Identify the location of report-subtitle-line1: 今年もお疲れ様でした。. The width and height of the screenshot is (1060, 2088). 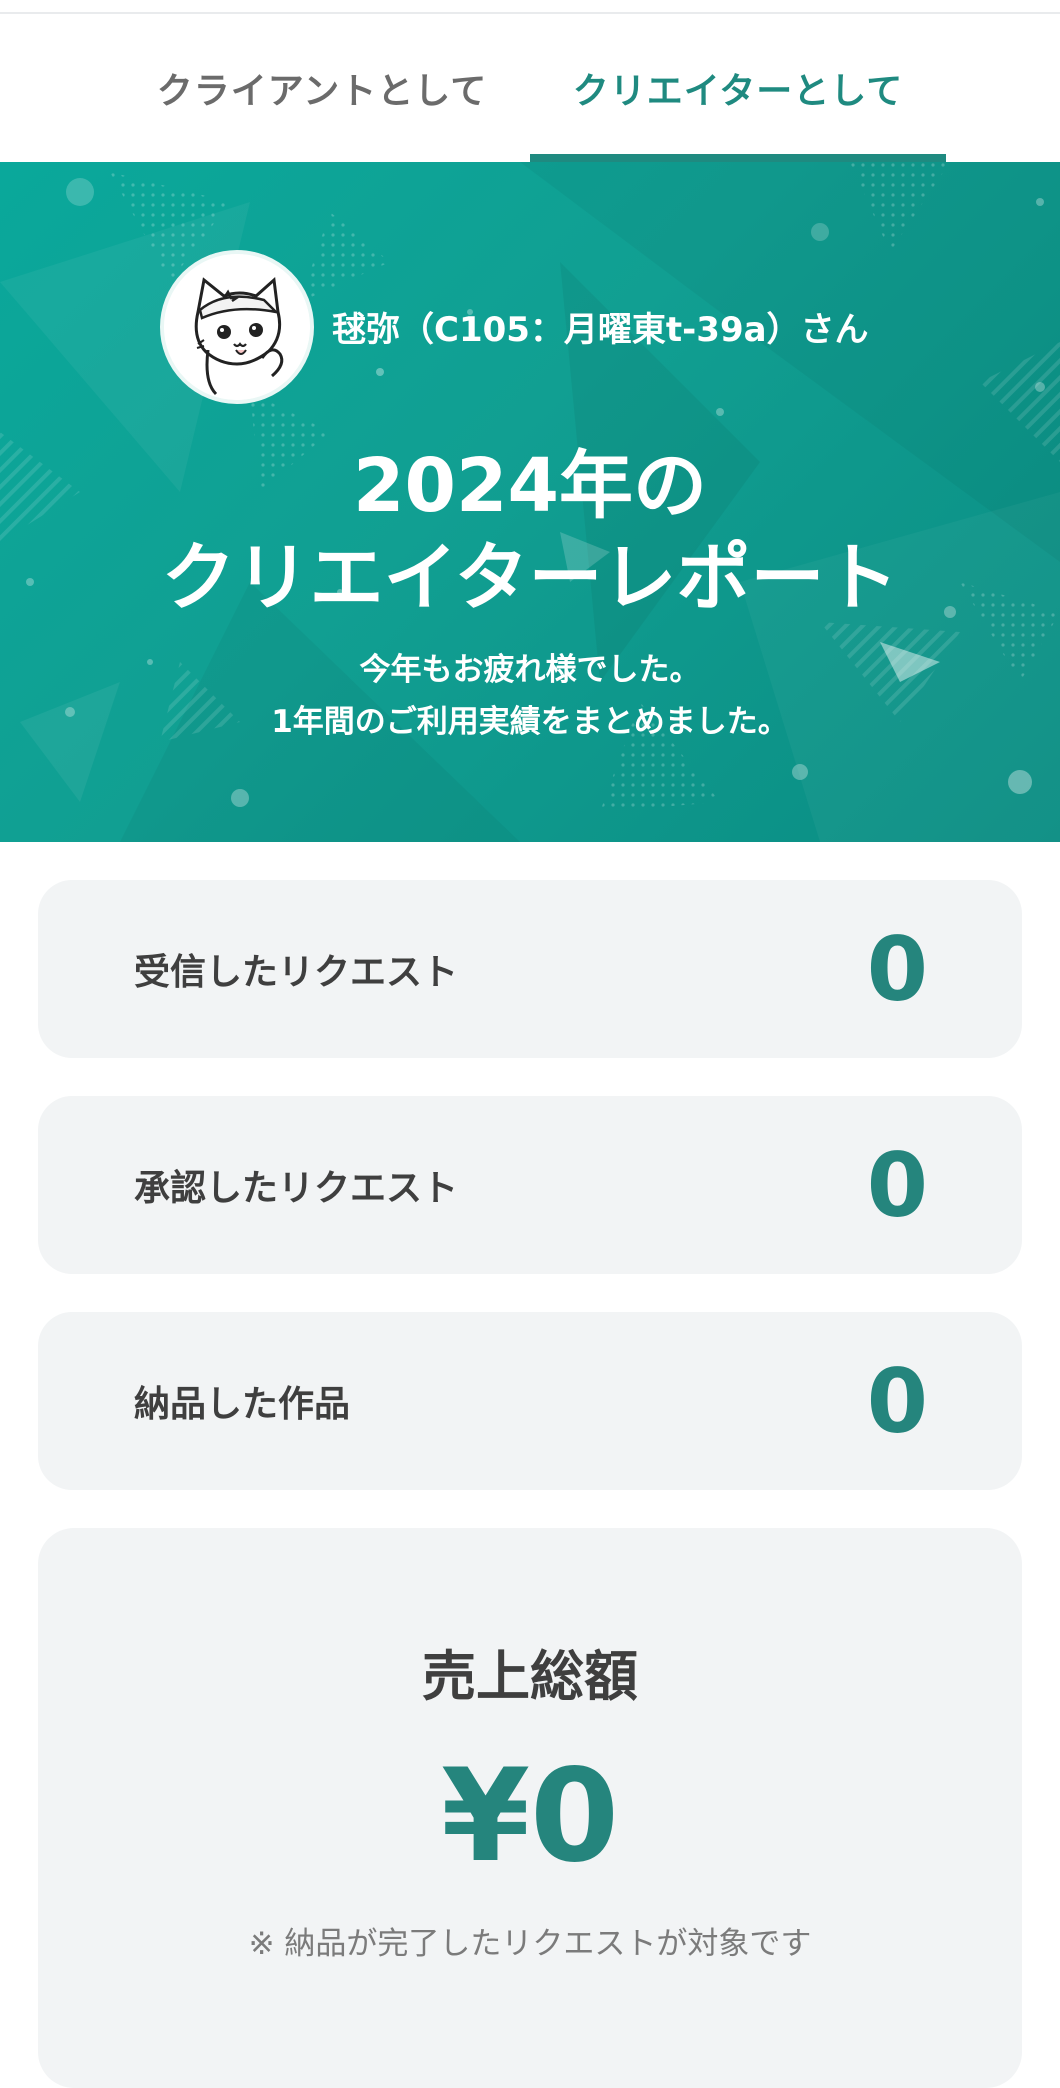
(530, 670).